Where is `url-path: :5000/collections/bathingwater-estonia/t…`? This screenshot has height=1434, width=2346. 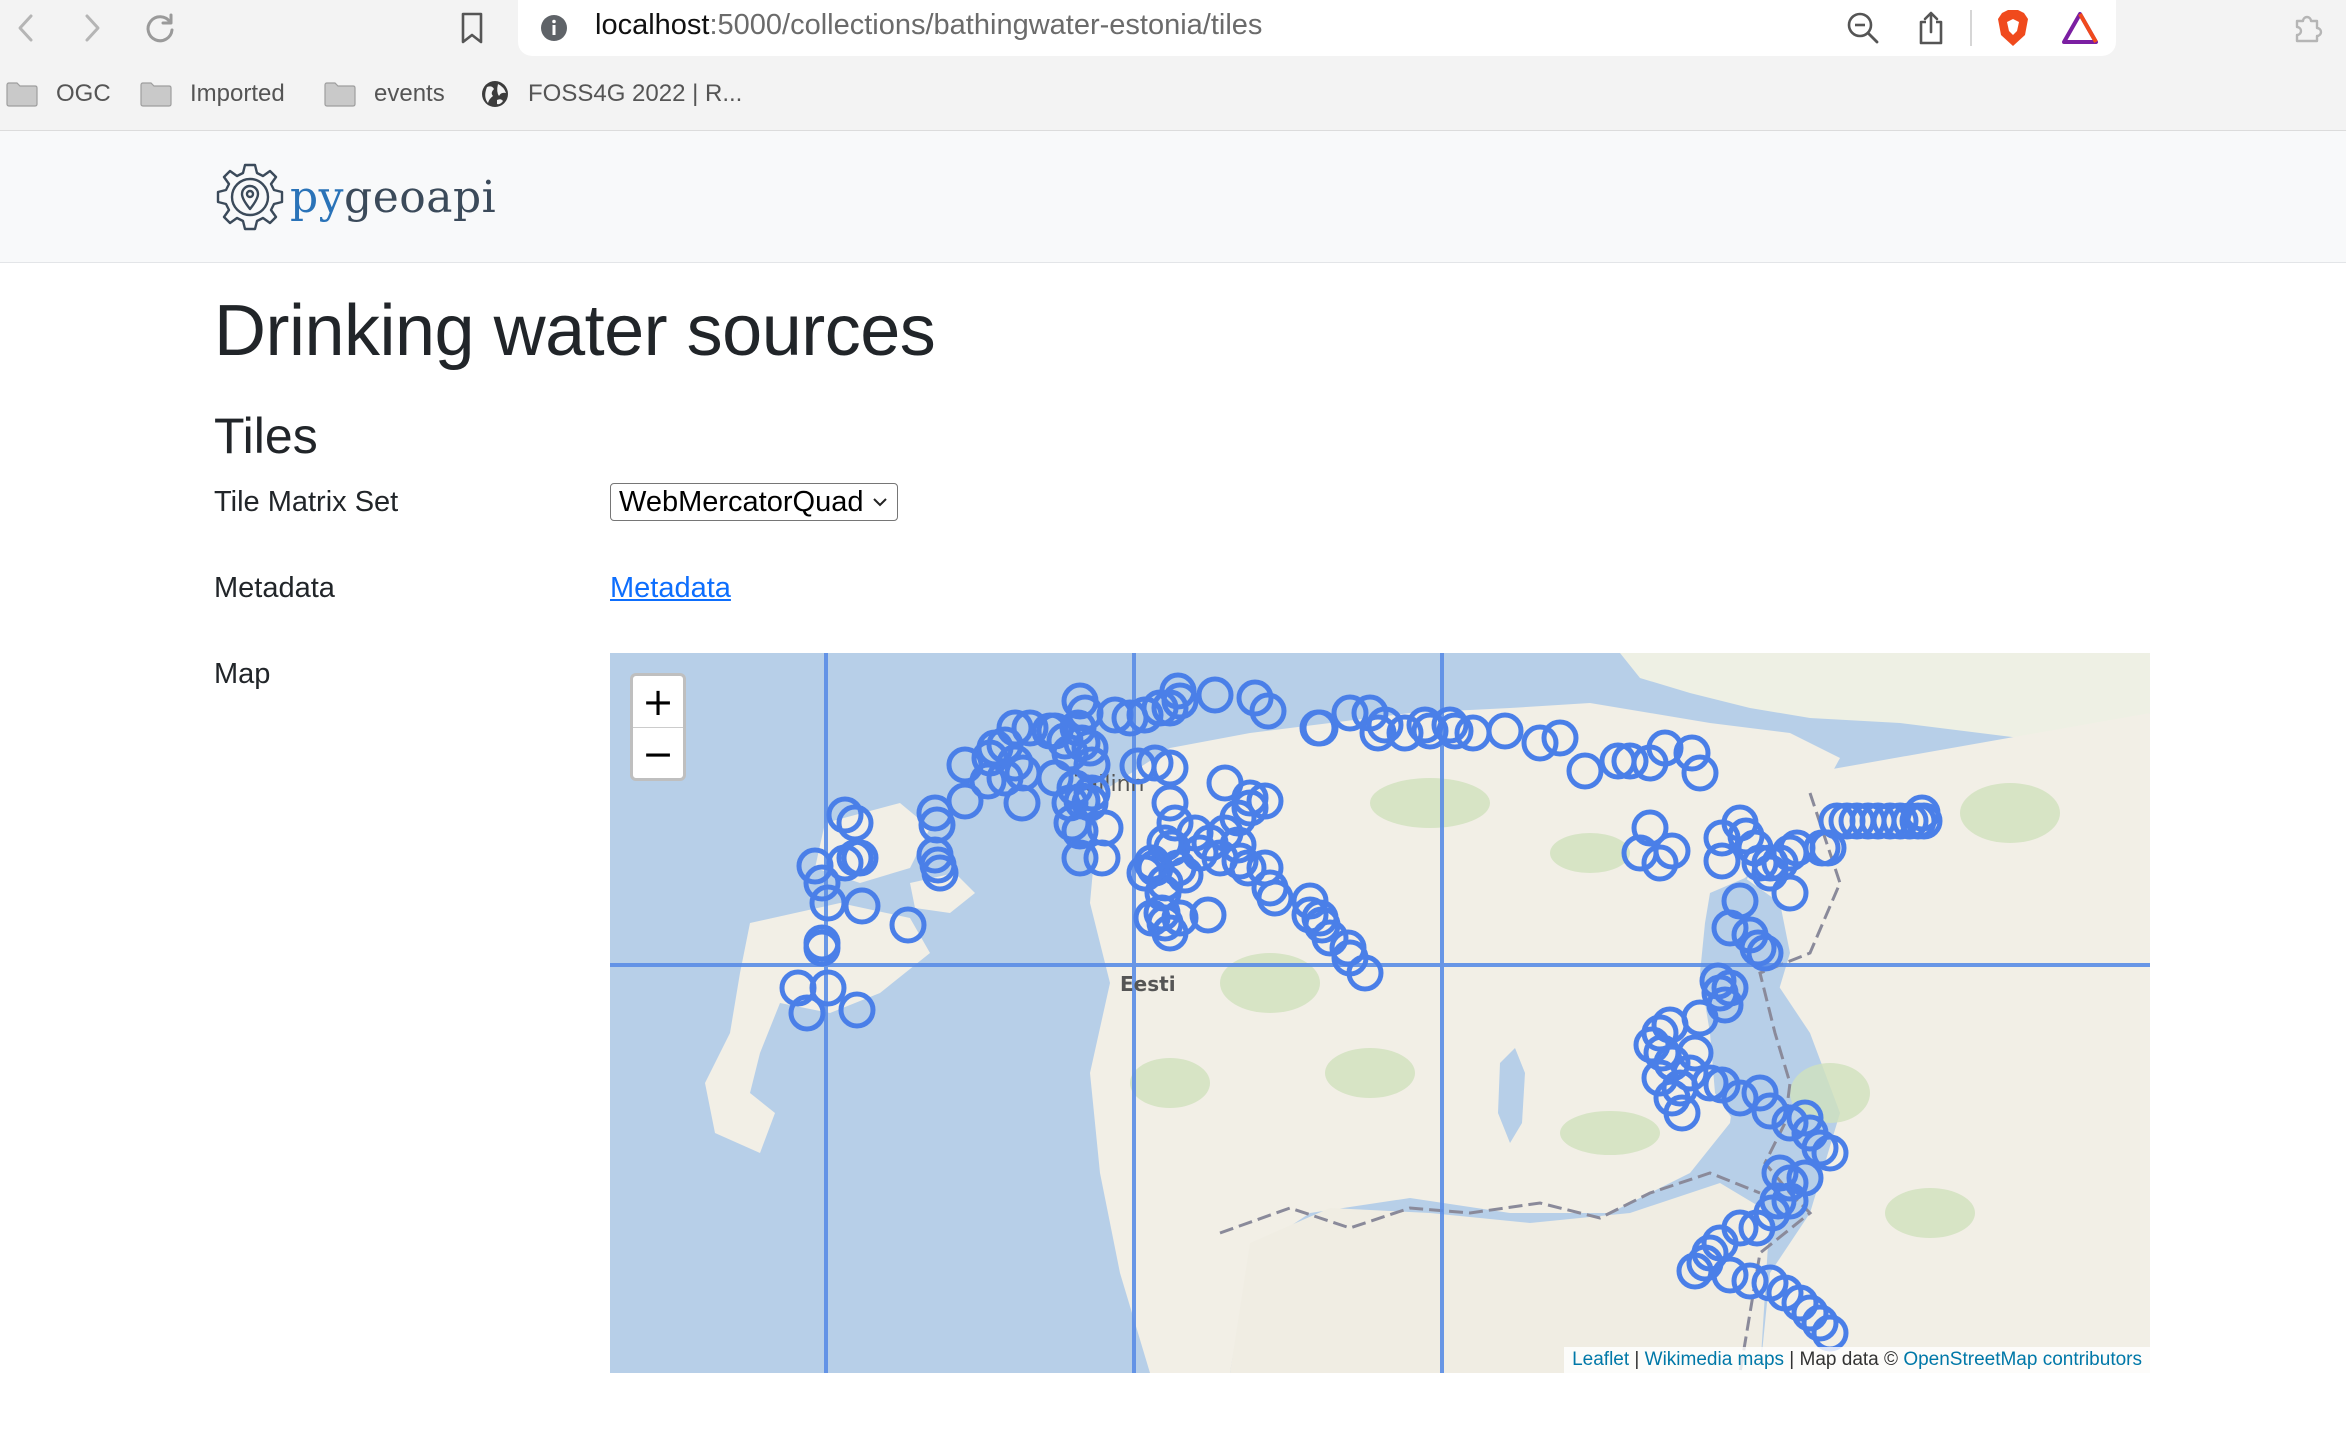 url-path: :5000/collections/bathingwater-estonia/t… is located at coordinates (986, 25).